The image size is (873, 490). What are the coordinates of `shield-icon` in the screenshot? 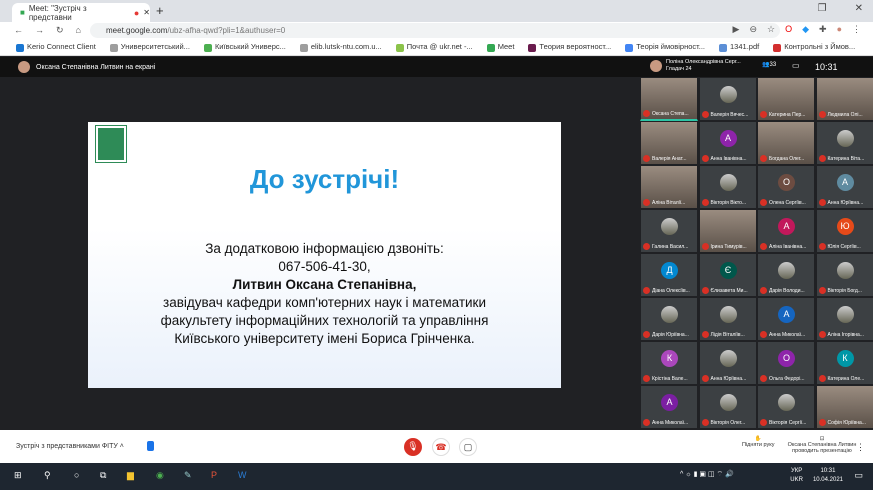 It's located at (150, 446).